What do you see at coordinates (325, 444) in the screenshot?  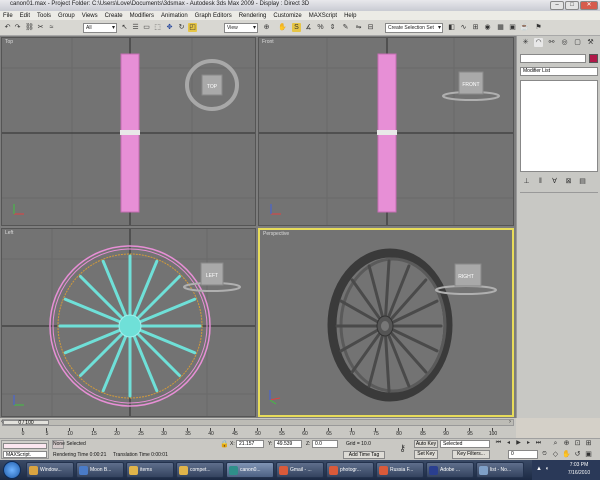 I see `z-coordinate-field: 0.0` at bounding box center [325, 444].